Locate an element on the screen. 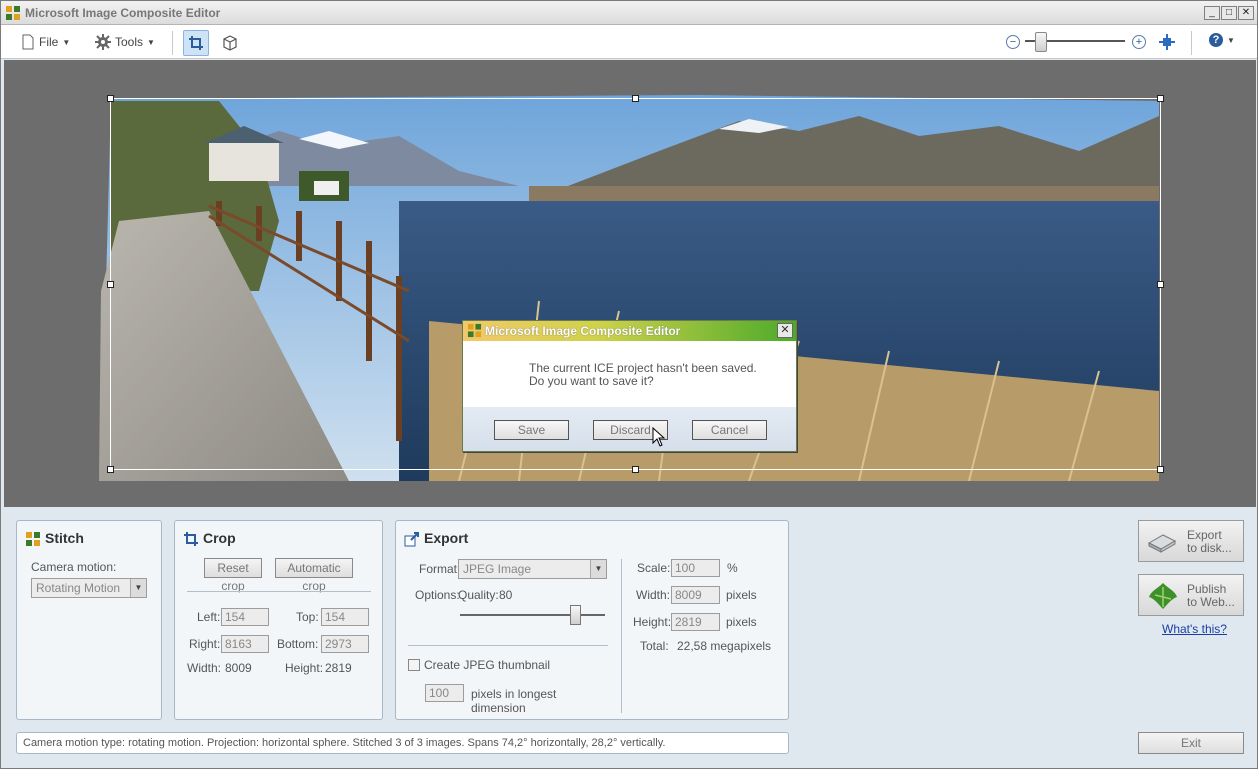 The image size is (1258, 769). fit-window-icon is located at coordinates (1167, 42).